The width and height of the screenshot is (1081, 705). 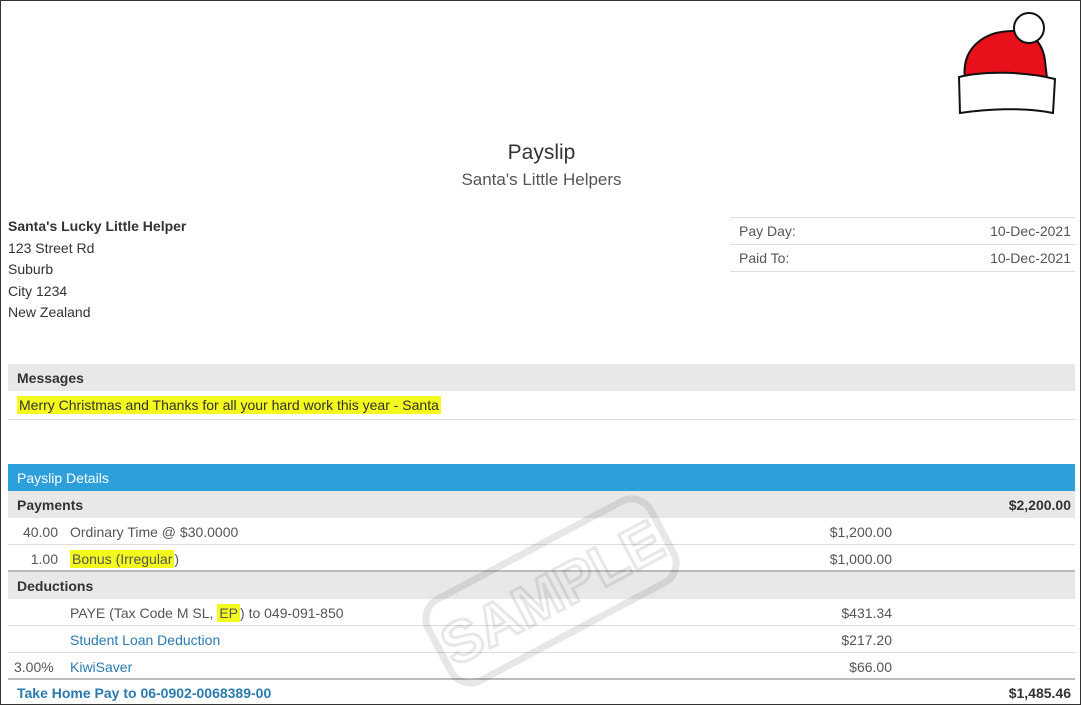 What do you see at coordinates (860, 532) in the screenshot?
I see `line-amount: $1,200.00` at bounding box center [860, 532].